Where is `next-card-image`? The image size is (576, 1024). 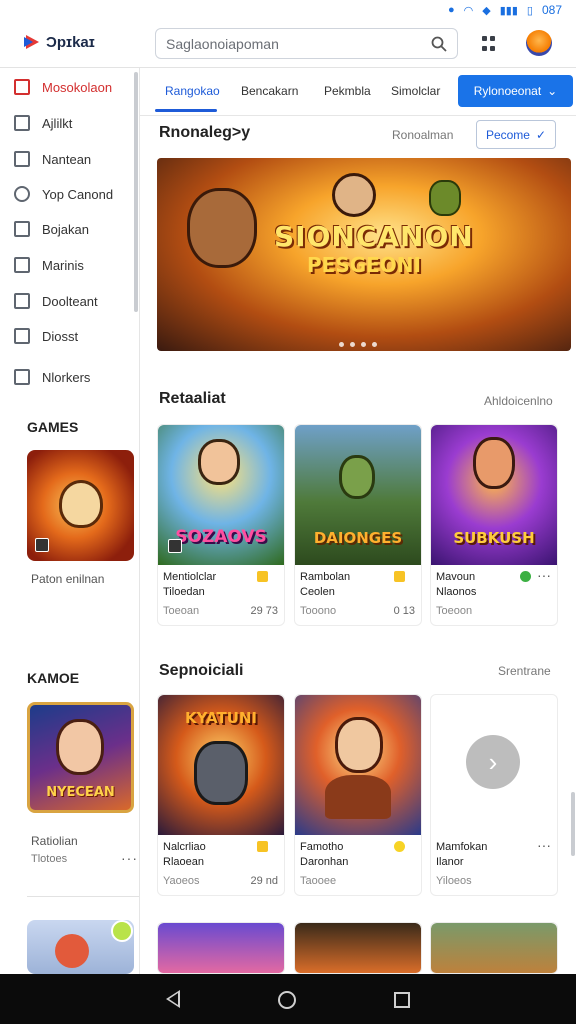
next-card-image is located at coordinates (80, 947).